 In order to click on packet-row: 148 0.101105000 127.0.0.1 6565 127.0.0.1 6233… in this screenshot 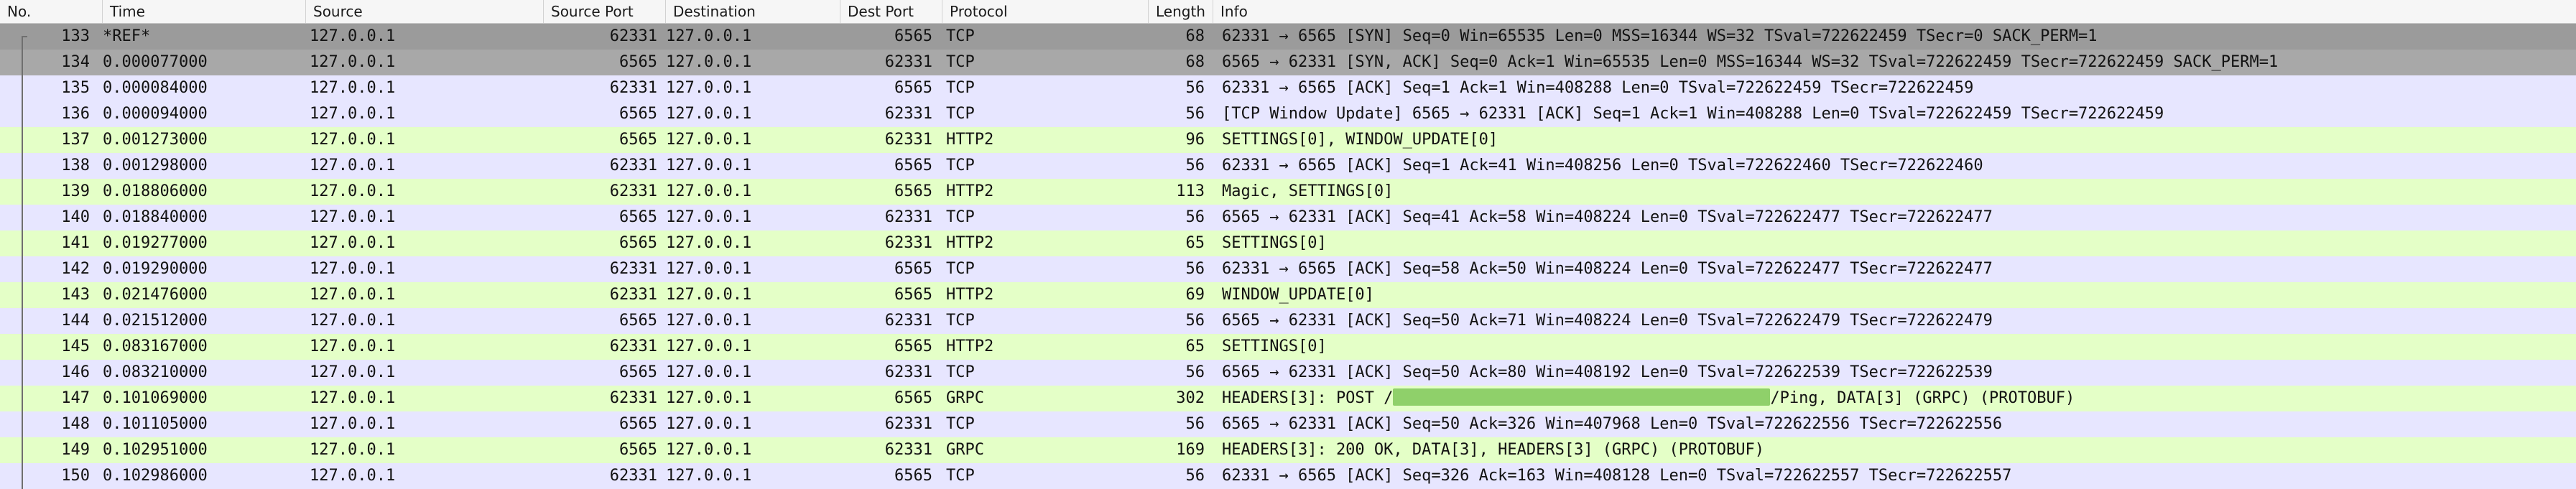, I will do `click(1288, 424)`.